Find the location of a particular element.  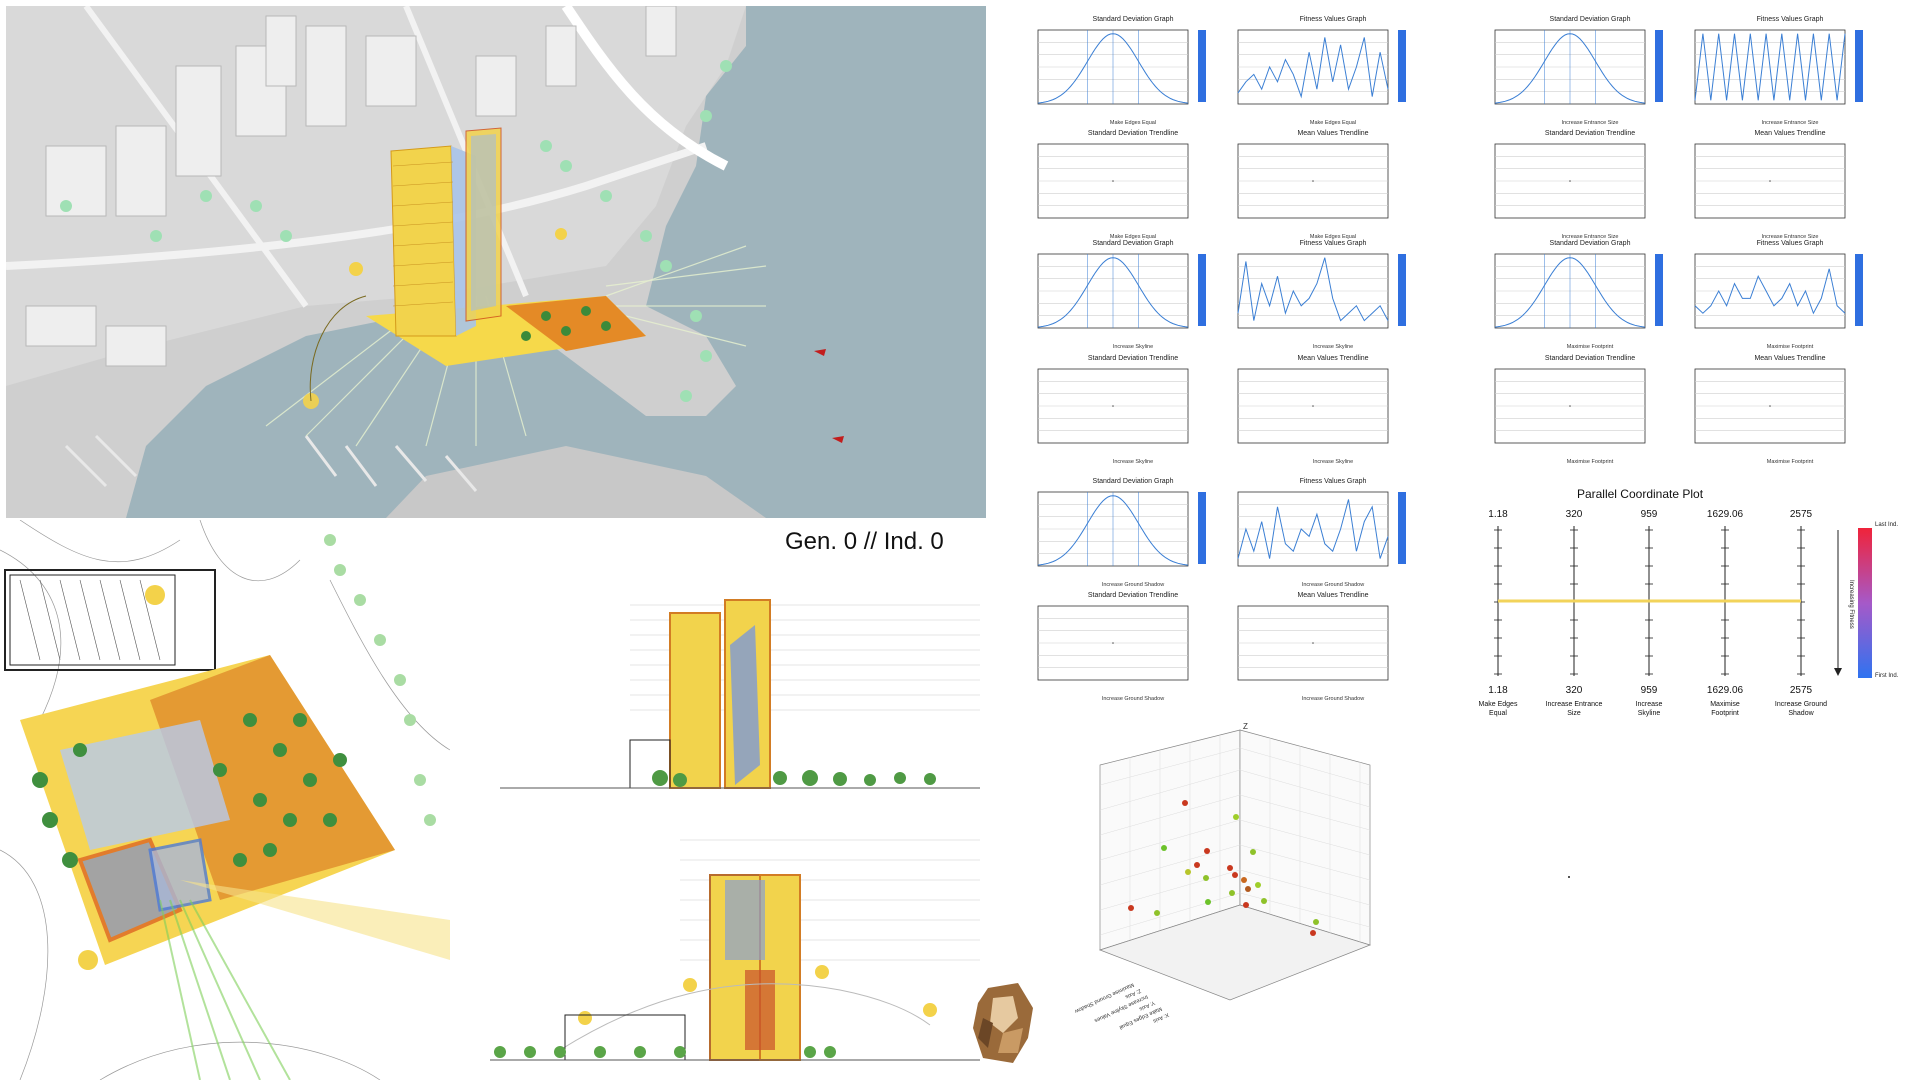

z-axis-label: Z is located at coordinates (1245, 726).